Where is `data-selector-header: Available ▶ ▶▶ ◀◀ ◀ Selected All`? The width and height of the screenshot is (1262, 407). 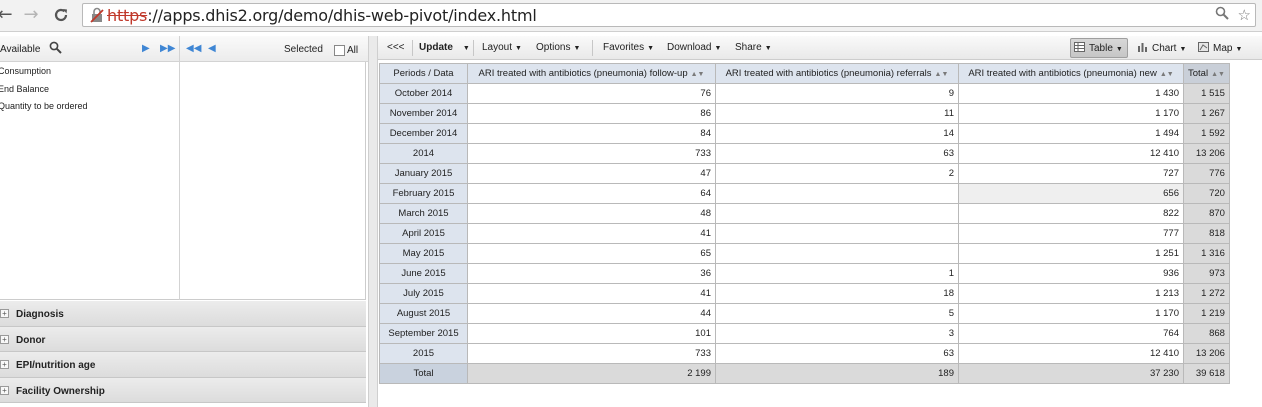 data-selector-header: Available ▶ ▶▶ ◀◀ ◀ Selected All is located at coordinates (184, 49).